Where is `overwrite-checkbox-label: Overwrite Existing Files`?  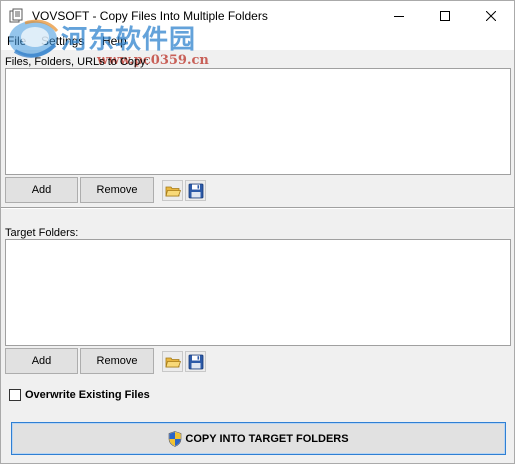
overwrite-checkbox-label: Overwrite Existing Files is located at coordinates (87, 395).